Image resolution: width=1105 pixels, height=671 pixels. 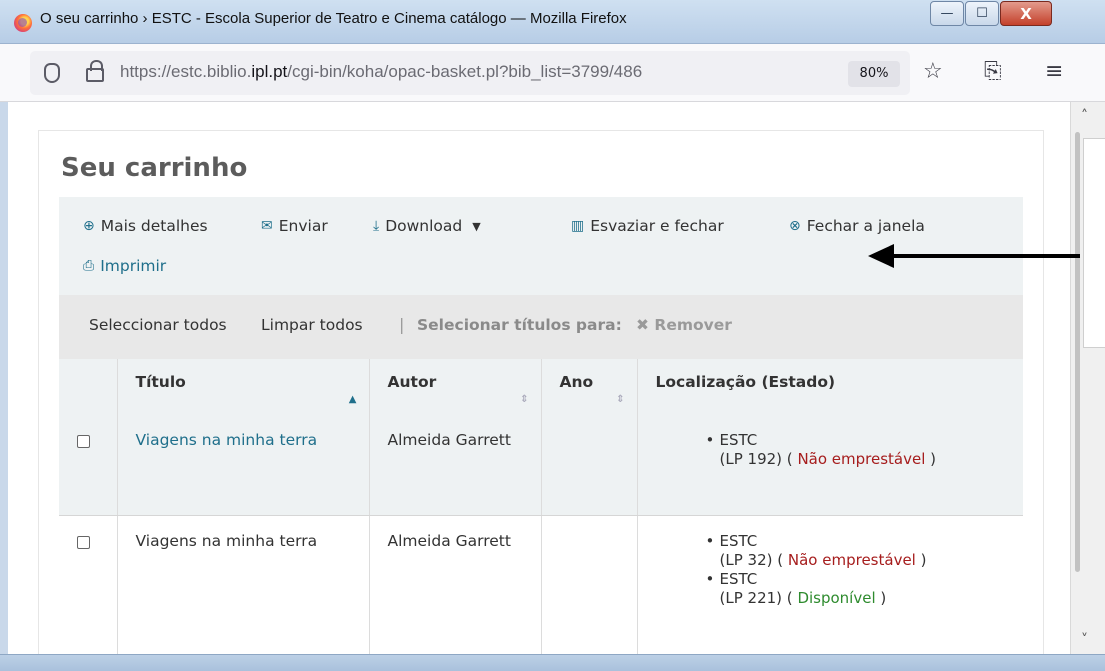 I want to click on year-header-label: Ano, so click(x=576, y=382).